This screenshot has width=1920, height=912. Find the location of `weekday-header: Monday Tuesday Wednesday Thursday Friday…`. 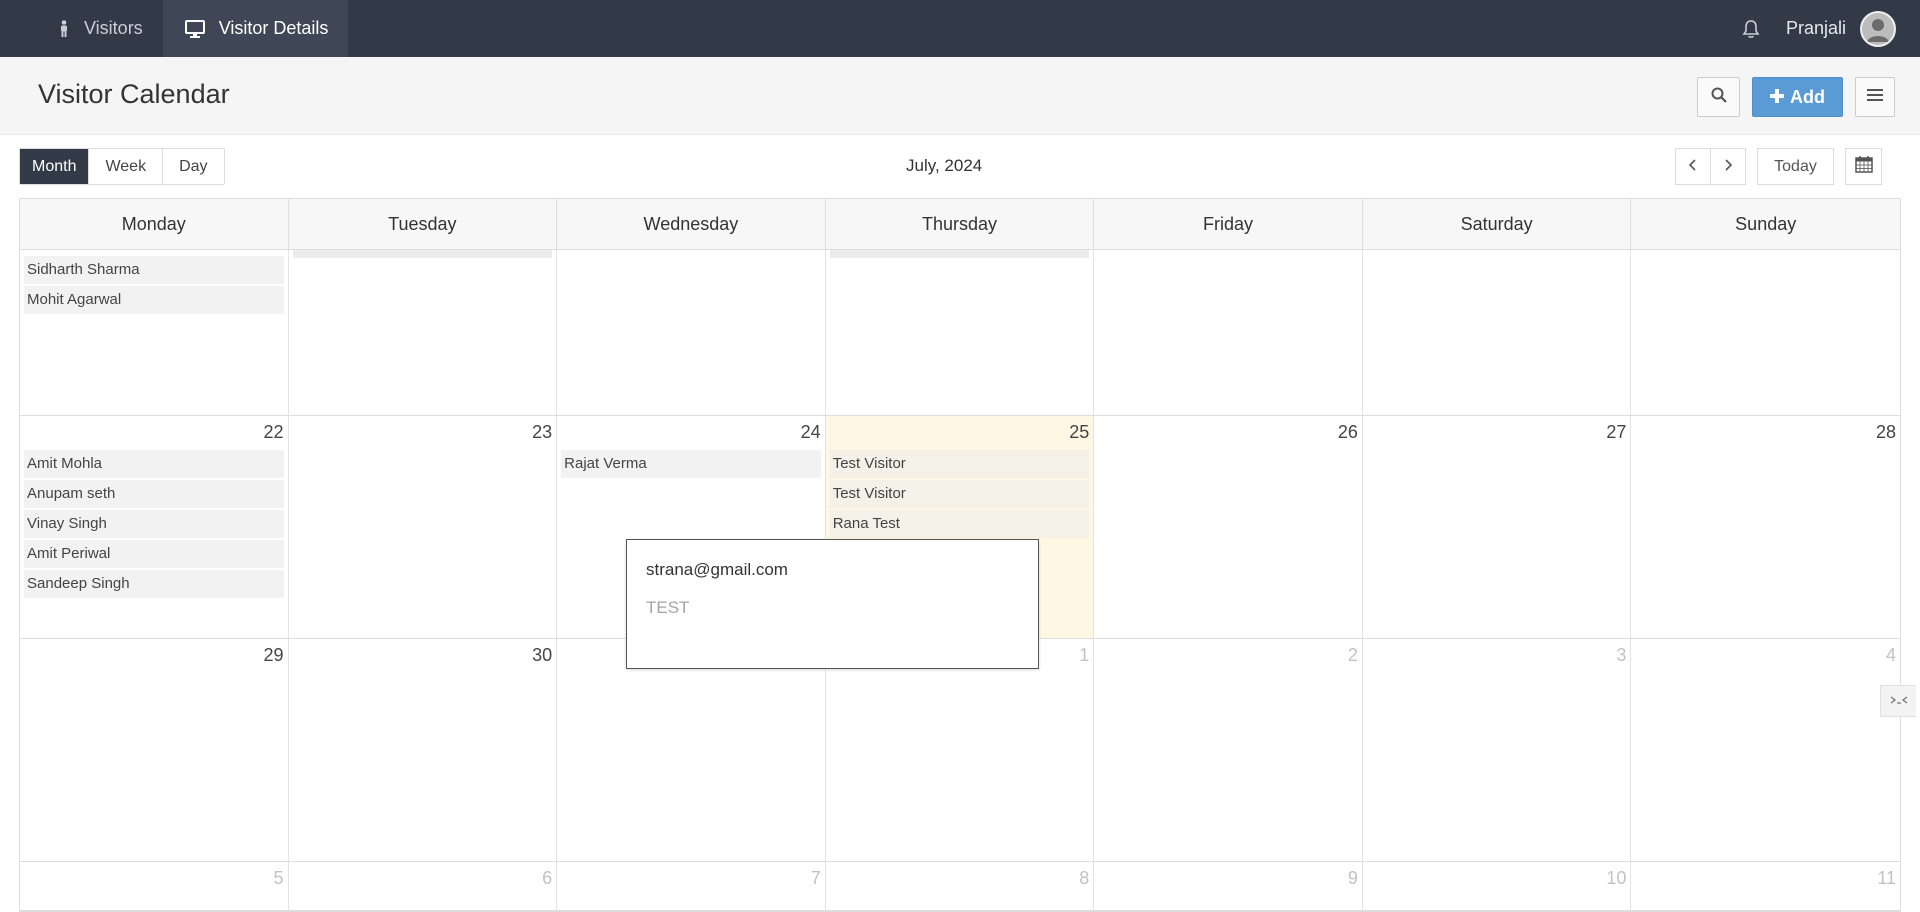

weekday-header: Monday Tuesday Wednesday Thursday Friday… is located at coordinates (960, 224).